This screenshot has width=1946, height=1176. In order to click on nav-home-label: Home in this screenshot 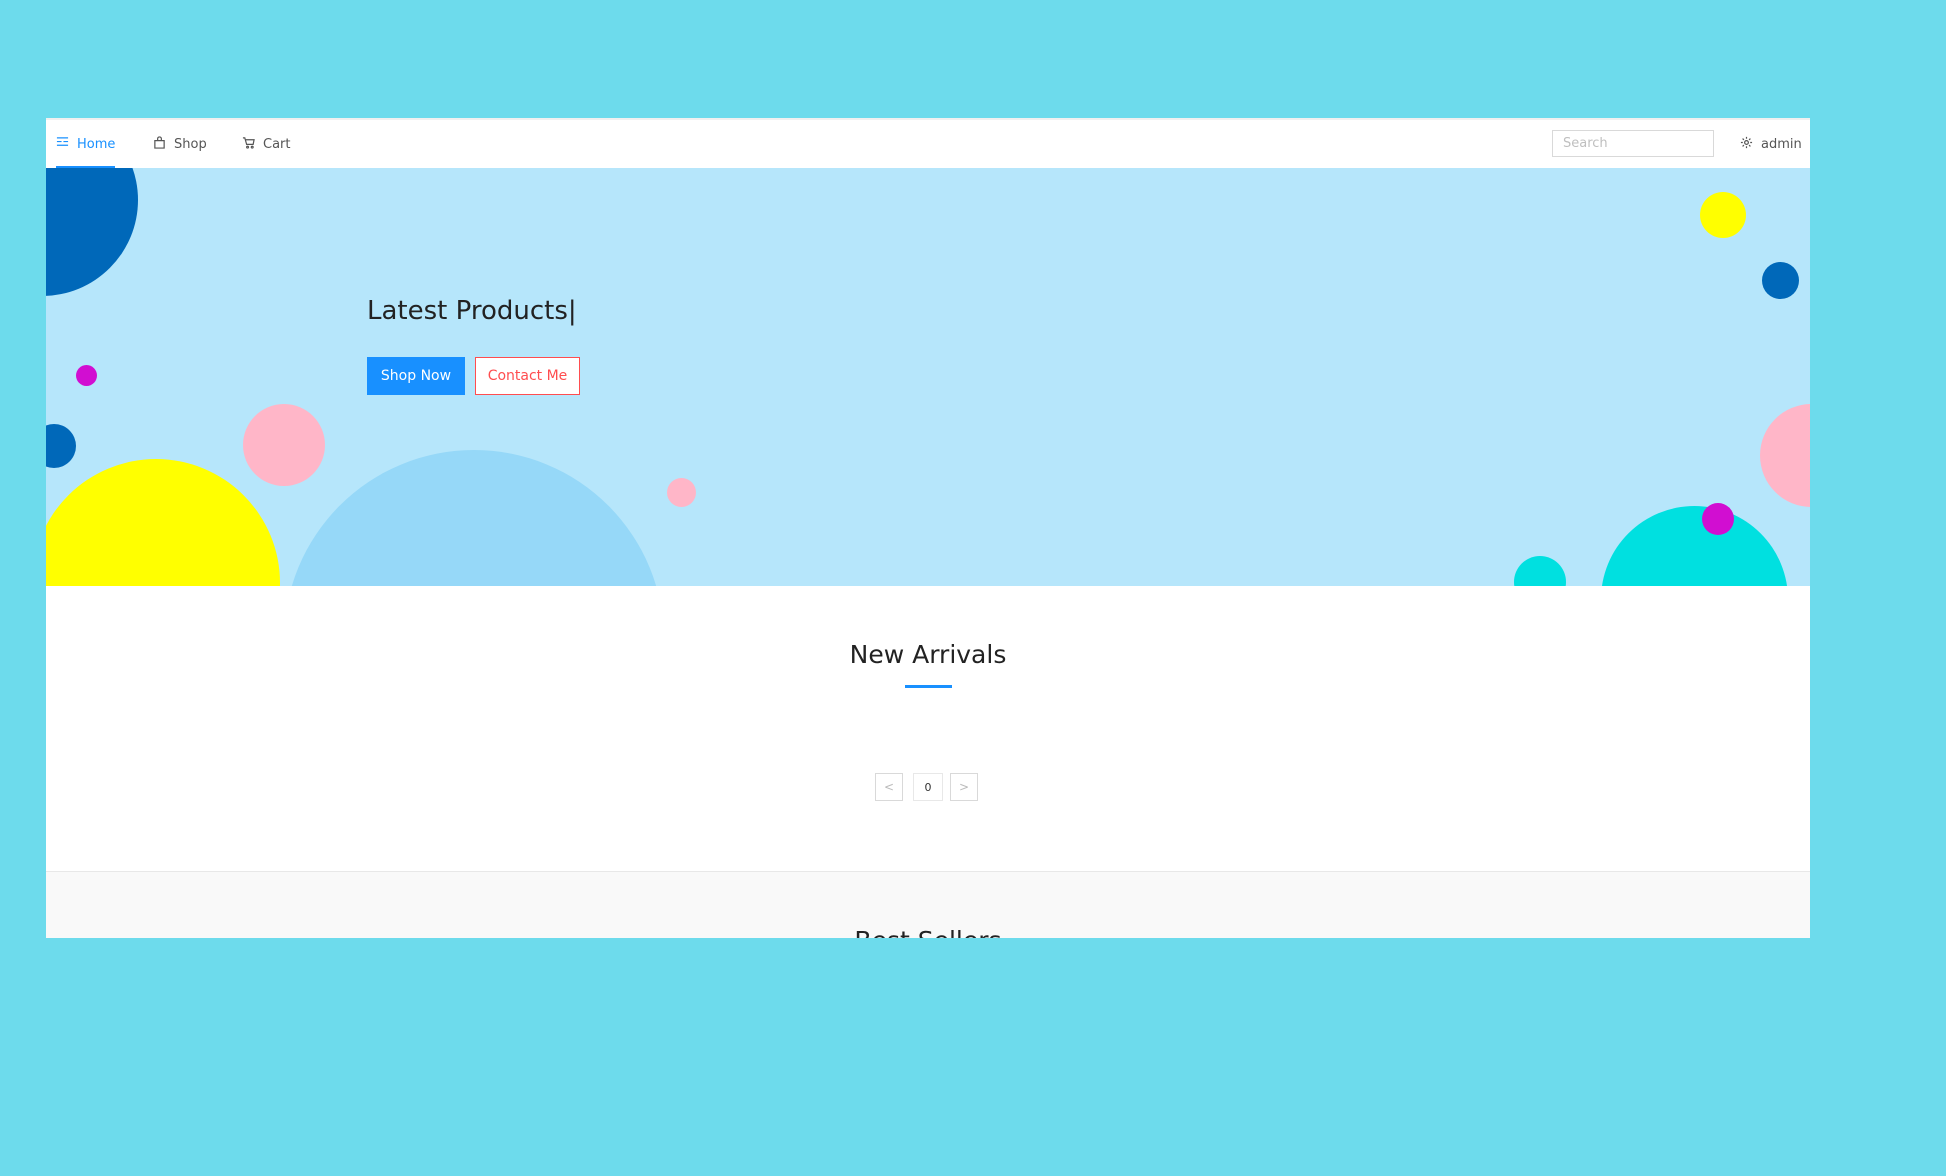, I will do `click(96, 144)`.